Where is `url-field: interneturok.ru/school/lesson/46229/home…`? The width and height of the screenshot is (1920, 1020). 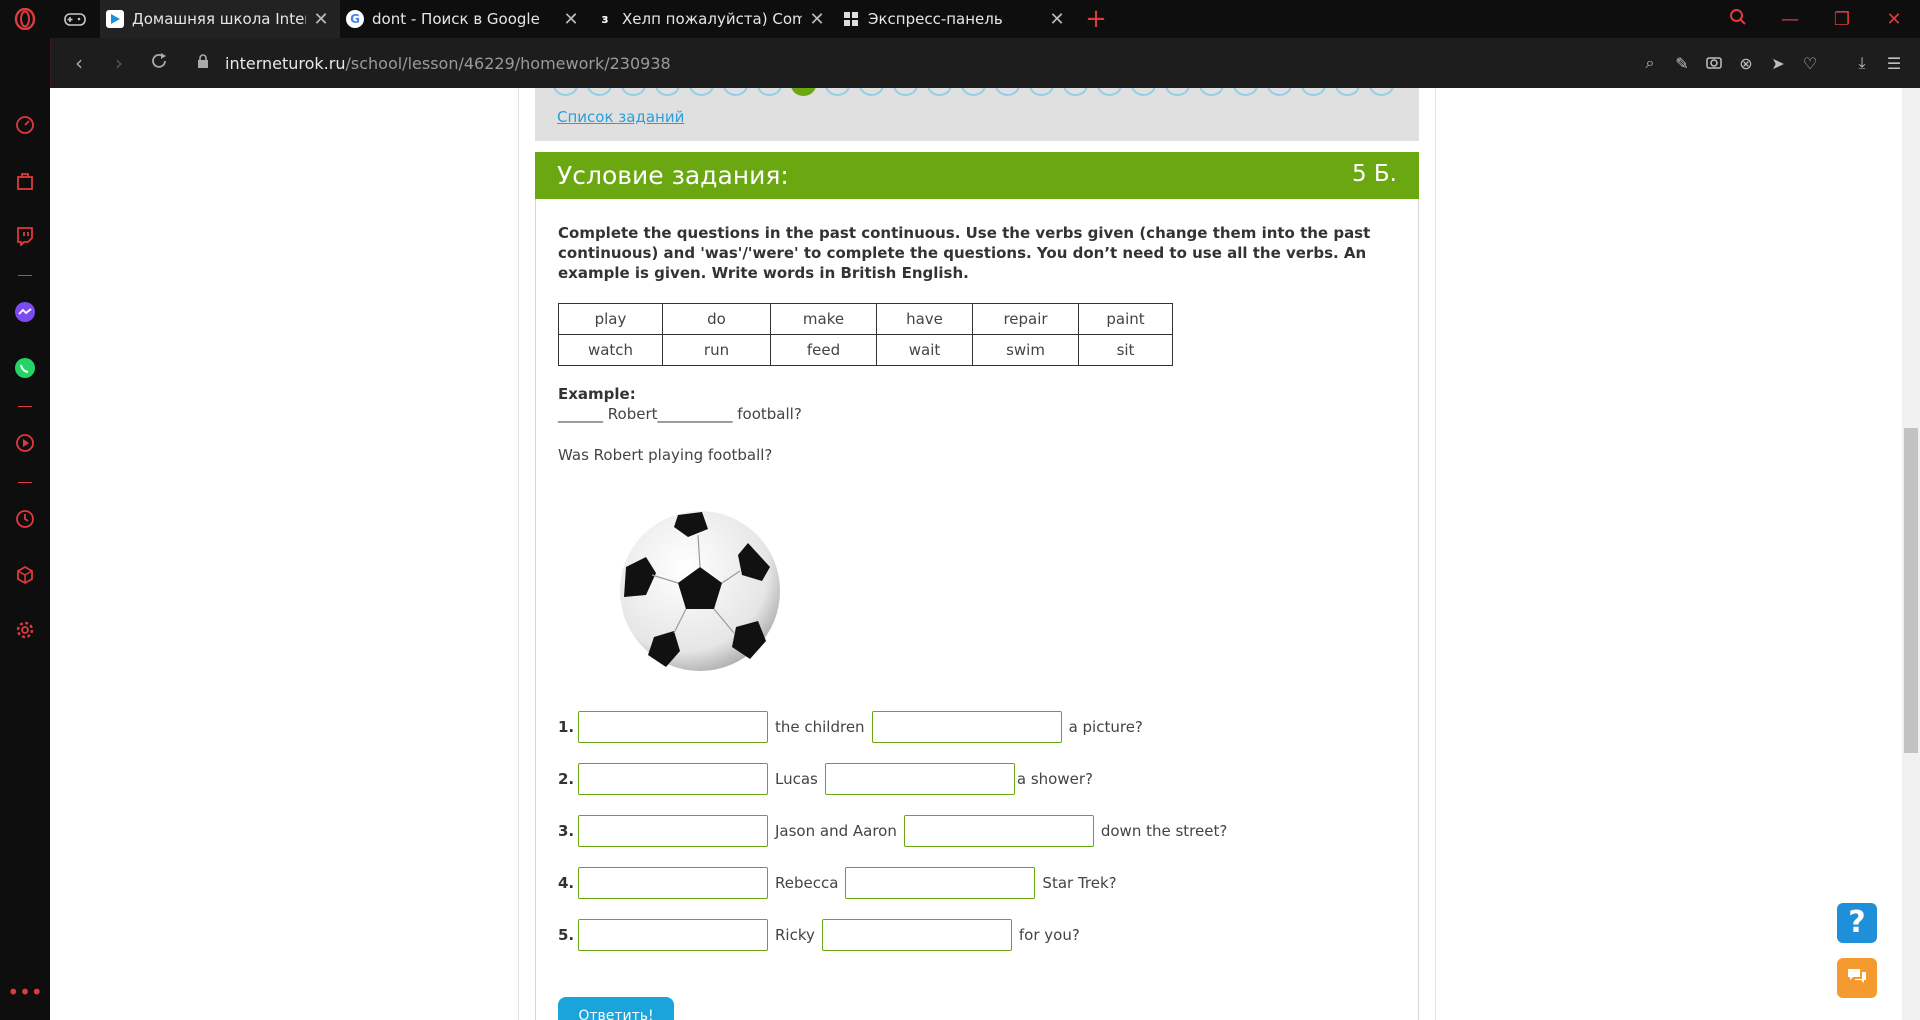
url-field: interneturok.ru/school/lesson/46229/home… is located at coordinates (448, 63).